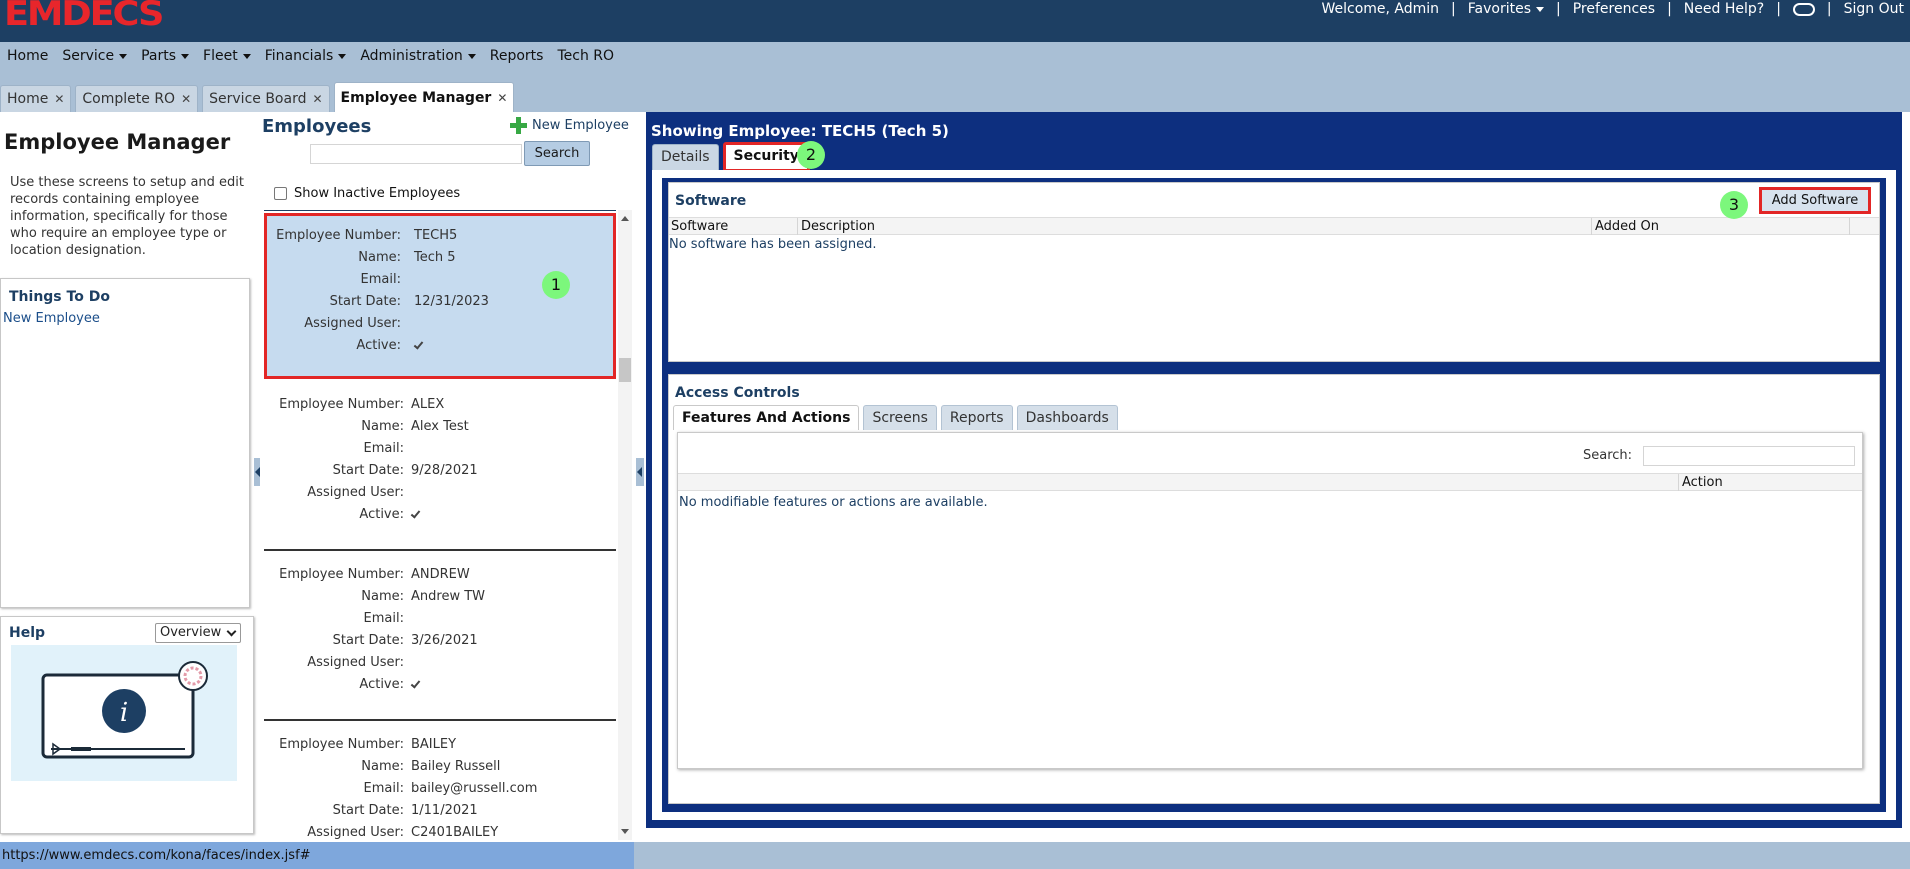  What do you see at coordinates (1506, 9) in the screenshot?
I see `favorites-menu: Favorites` at bounding box center [1506, 9].